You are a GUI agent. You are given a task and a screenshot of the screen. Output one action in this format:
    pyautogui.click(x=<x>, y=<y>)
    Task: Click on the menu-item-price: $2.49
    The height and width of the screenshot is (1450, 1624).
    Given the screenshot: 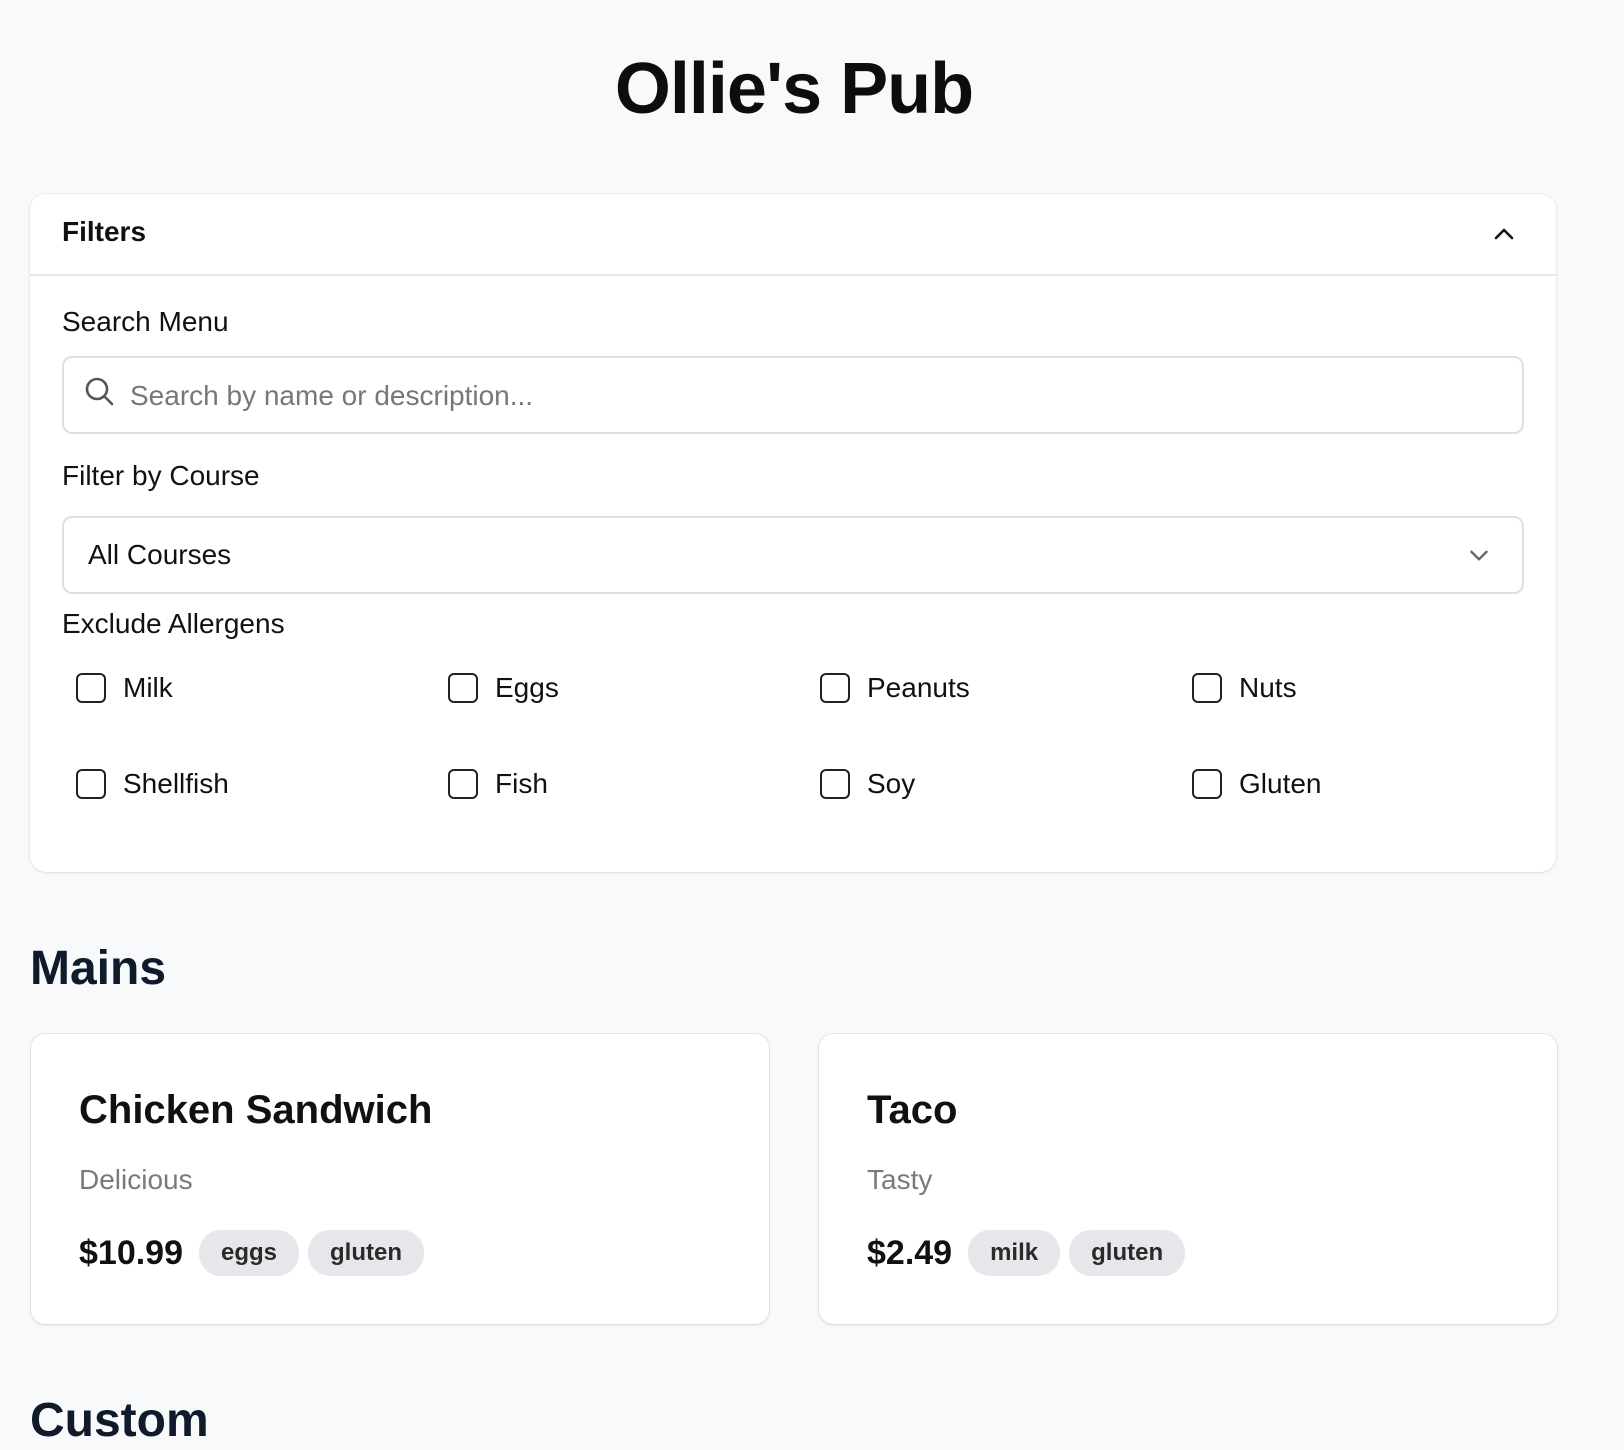 What is the action you would take?
    pyautogui.click(x=910, y=1252)
    